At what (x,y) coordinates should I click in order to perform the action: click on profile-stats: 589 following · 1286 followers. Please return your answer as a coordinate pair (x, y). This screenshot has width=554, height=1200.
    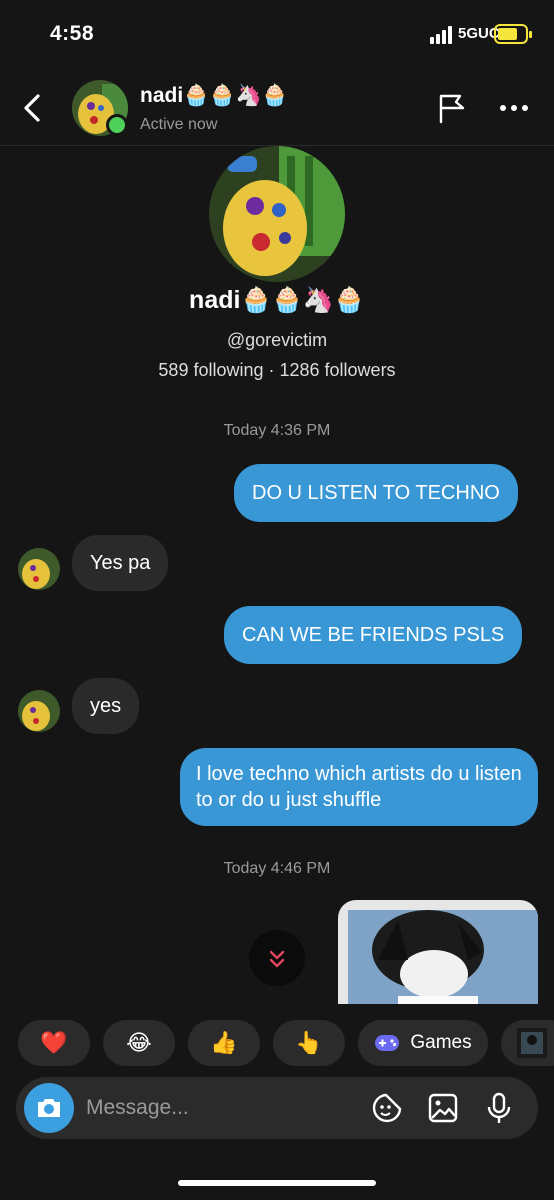
    Looking at the image, I should click on (277, 370).